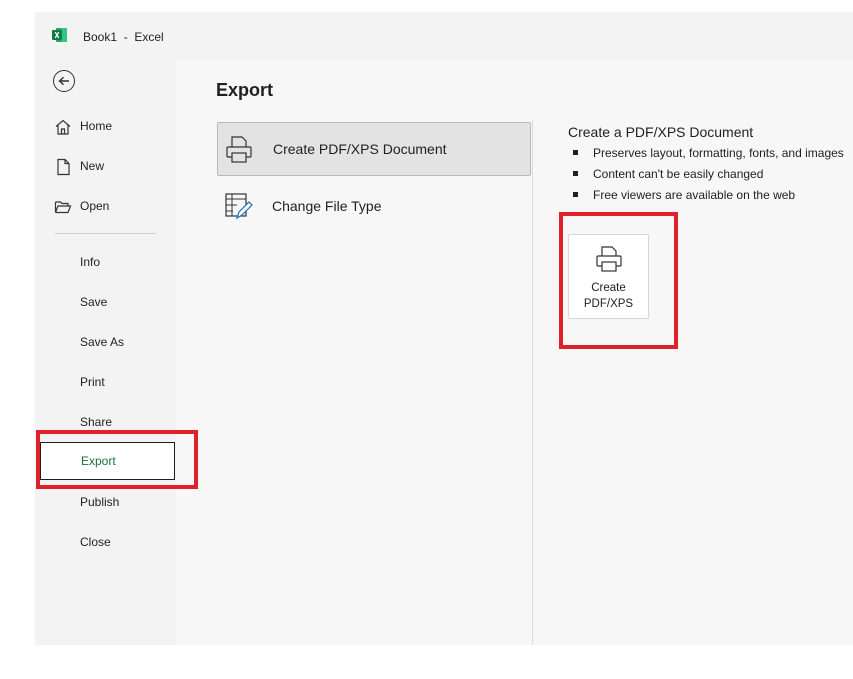 The width and height of the screenshot is (853, 679). What do you see at coordinates (92, 382) in the screenshot?
I see `nav-item-label: Print` at bounding box center [92, 382].